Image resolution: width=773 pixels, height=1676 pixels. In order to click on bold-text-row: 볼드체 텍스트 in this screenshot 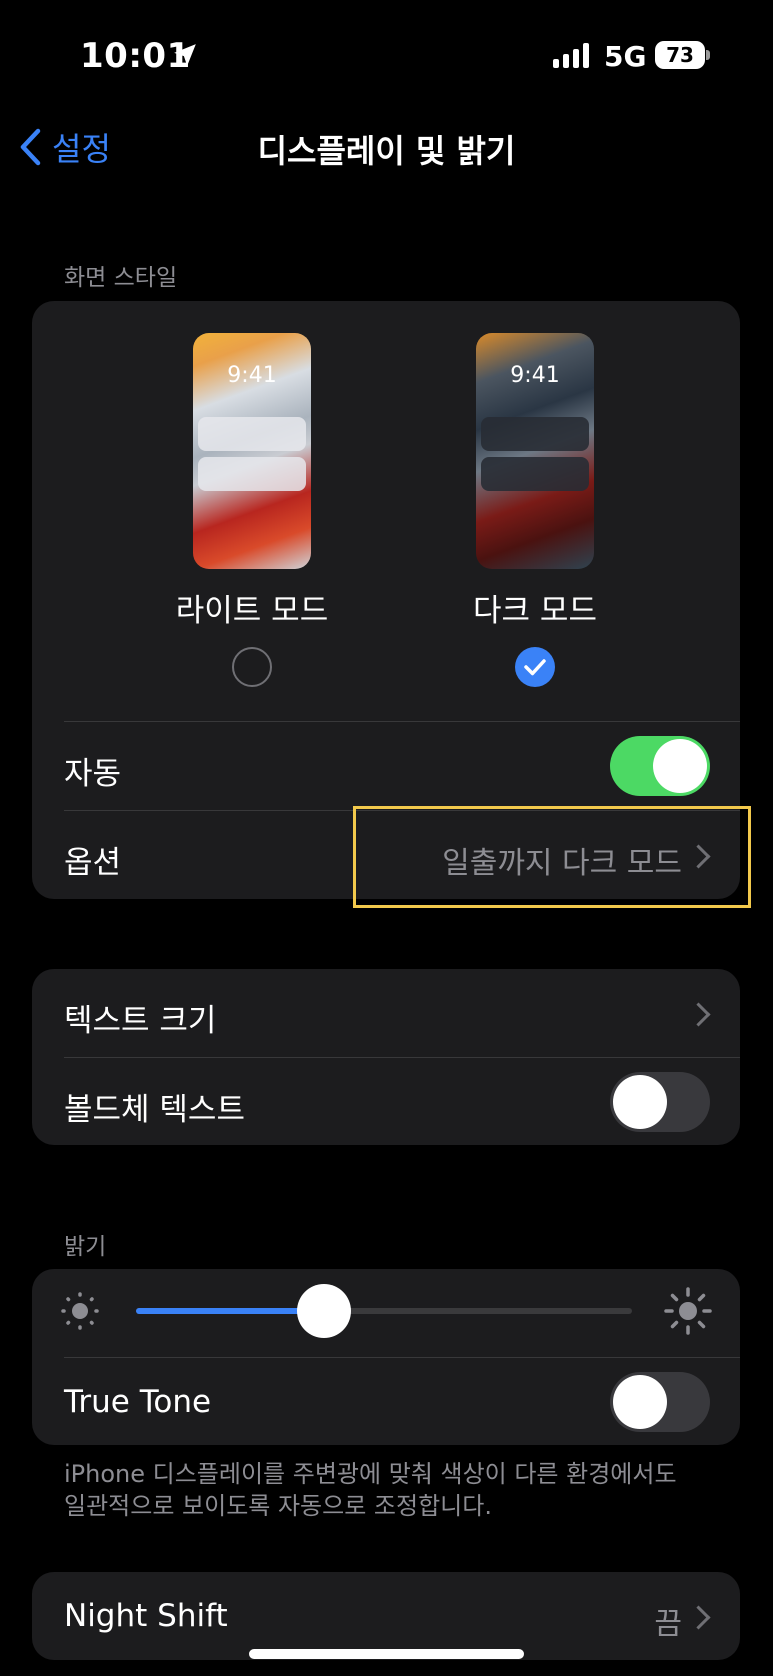, I will do `click(386, 1101)`.